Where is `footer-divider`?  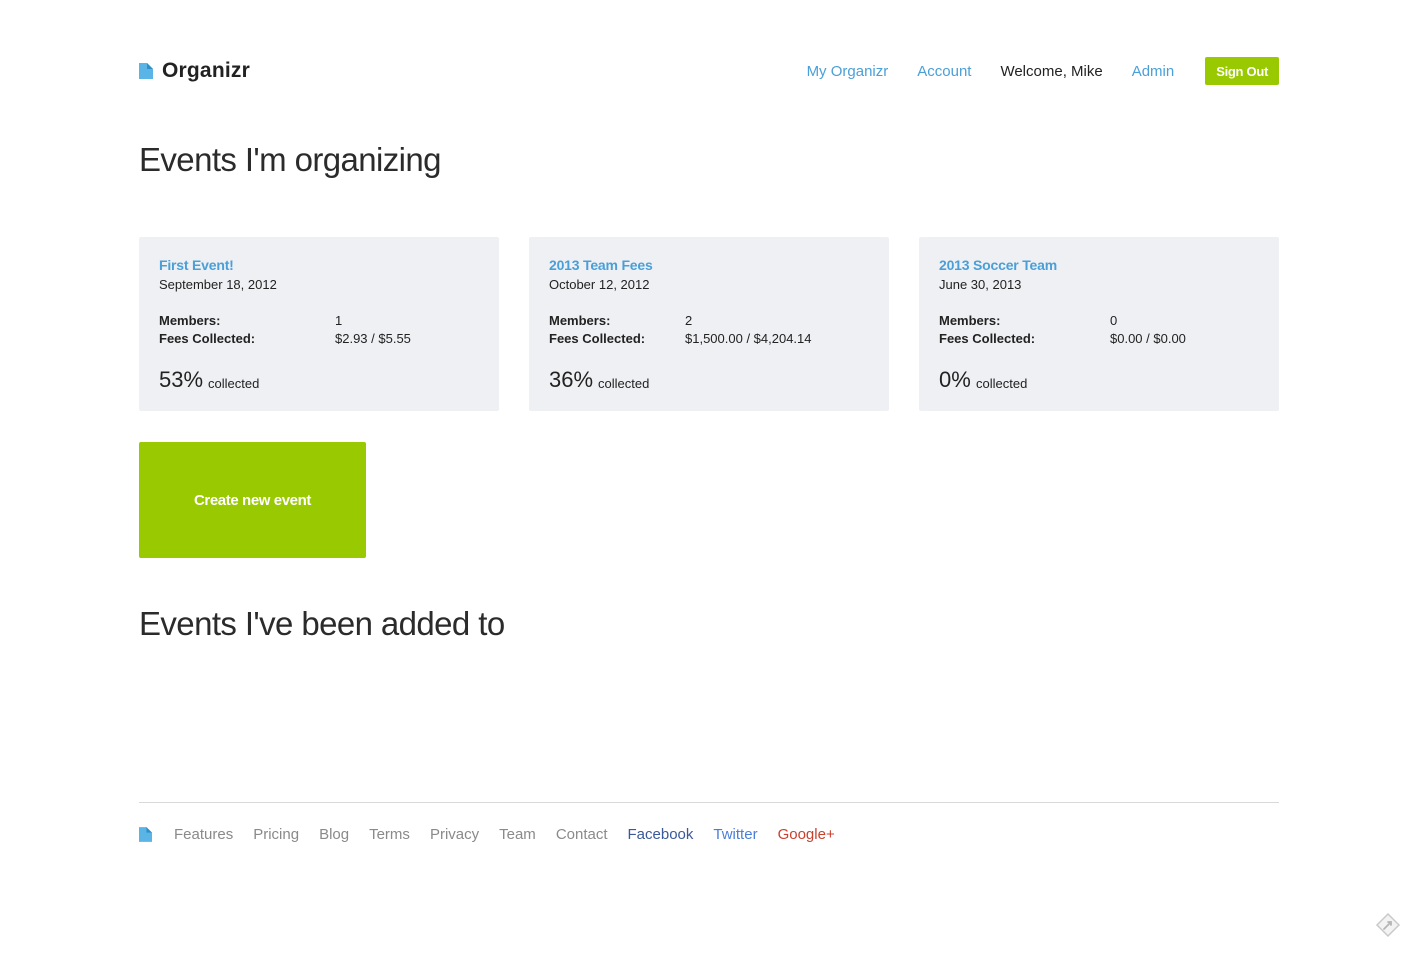
footer-divider is located at coordinates (709, 802).